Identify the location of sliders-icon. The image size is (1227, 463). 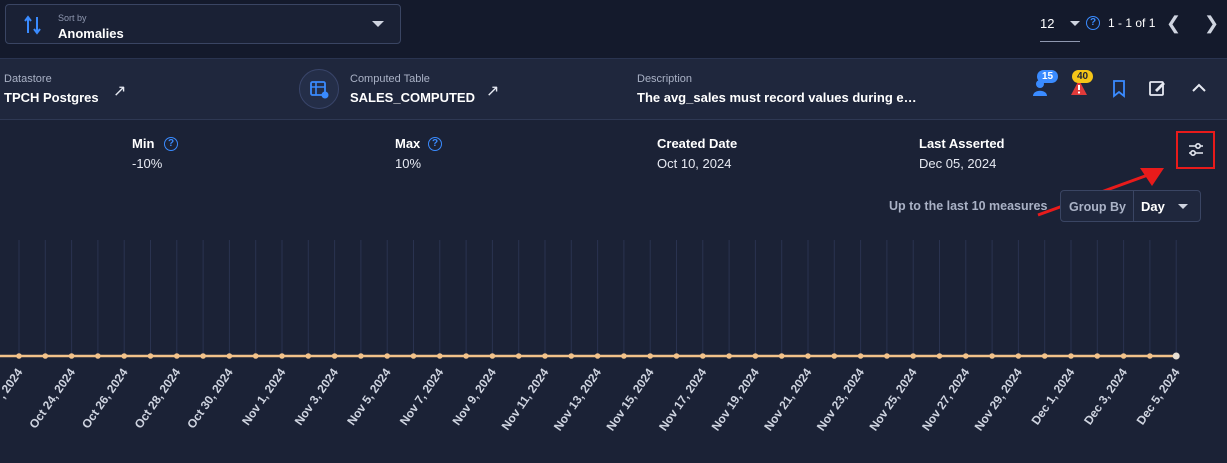
(1196, 149).